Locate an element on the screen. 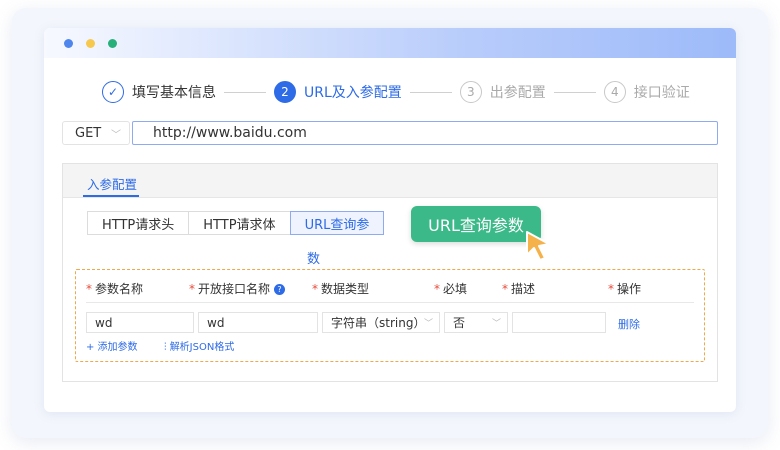 The height and width of the screenshot is (450, 780). add-param-link: + 添加参数 is located at coordinates (112, 345).